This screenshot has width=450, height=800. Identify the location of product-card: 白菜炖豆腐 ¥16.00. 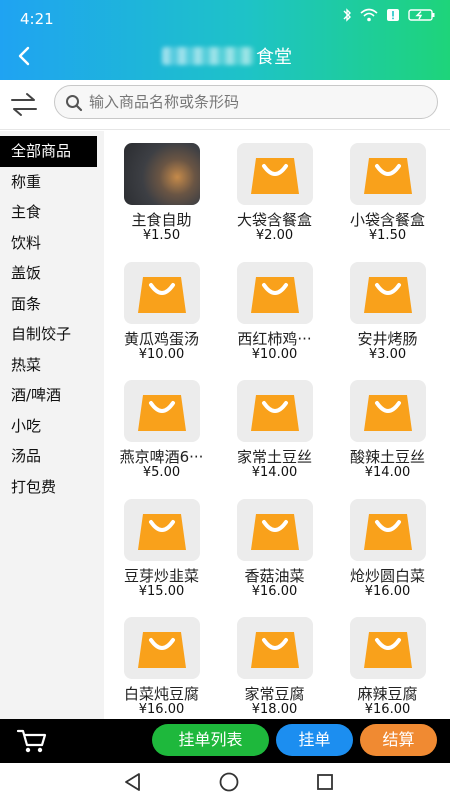
(161, 662).